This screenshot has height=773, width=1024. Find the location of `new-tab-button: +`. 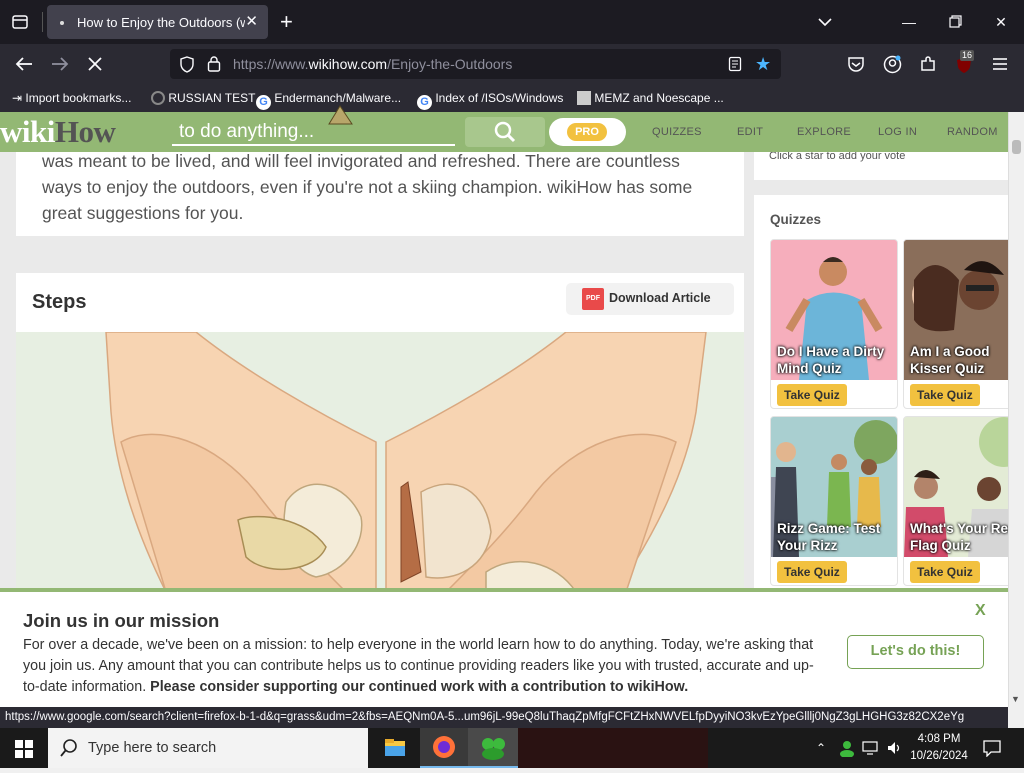

new-tab-button: + is located at coordinates (286, 22).